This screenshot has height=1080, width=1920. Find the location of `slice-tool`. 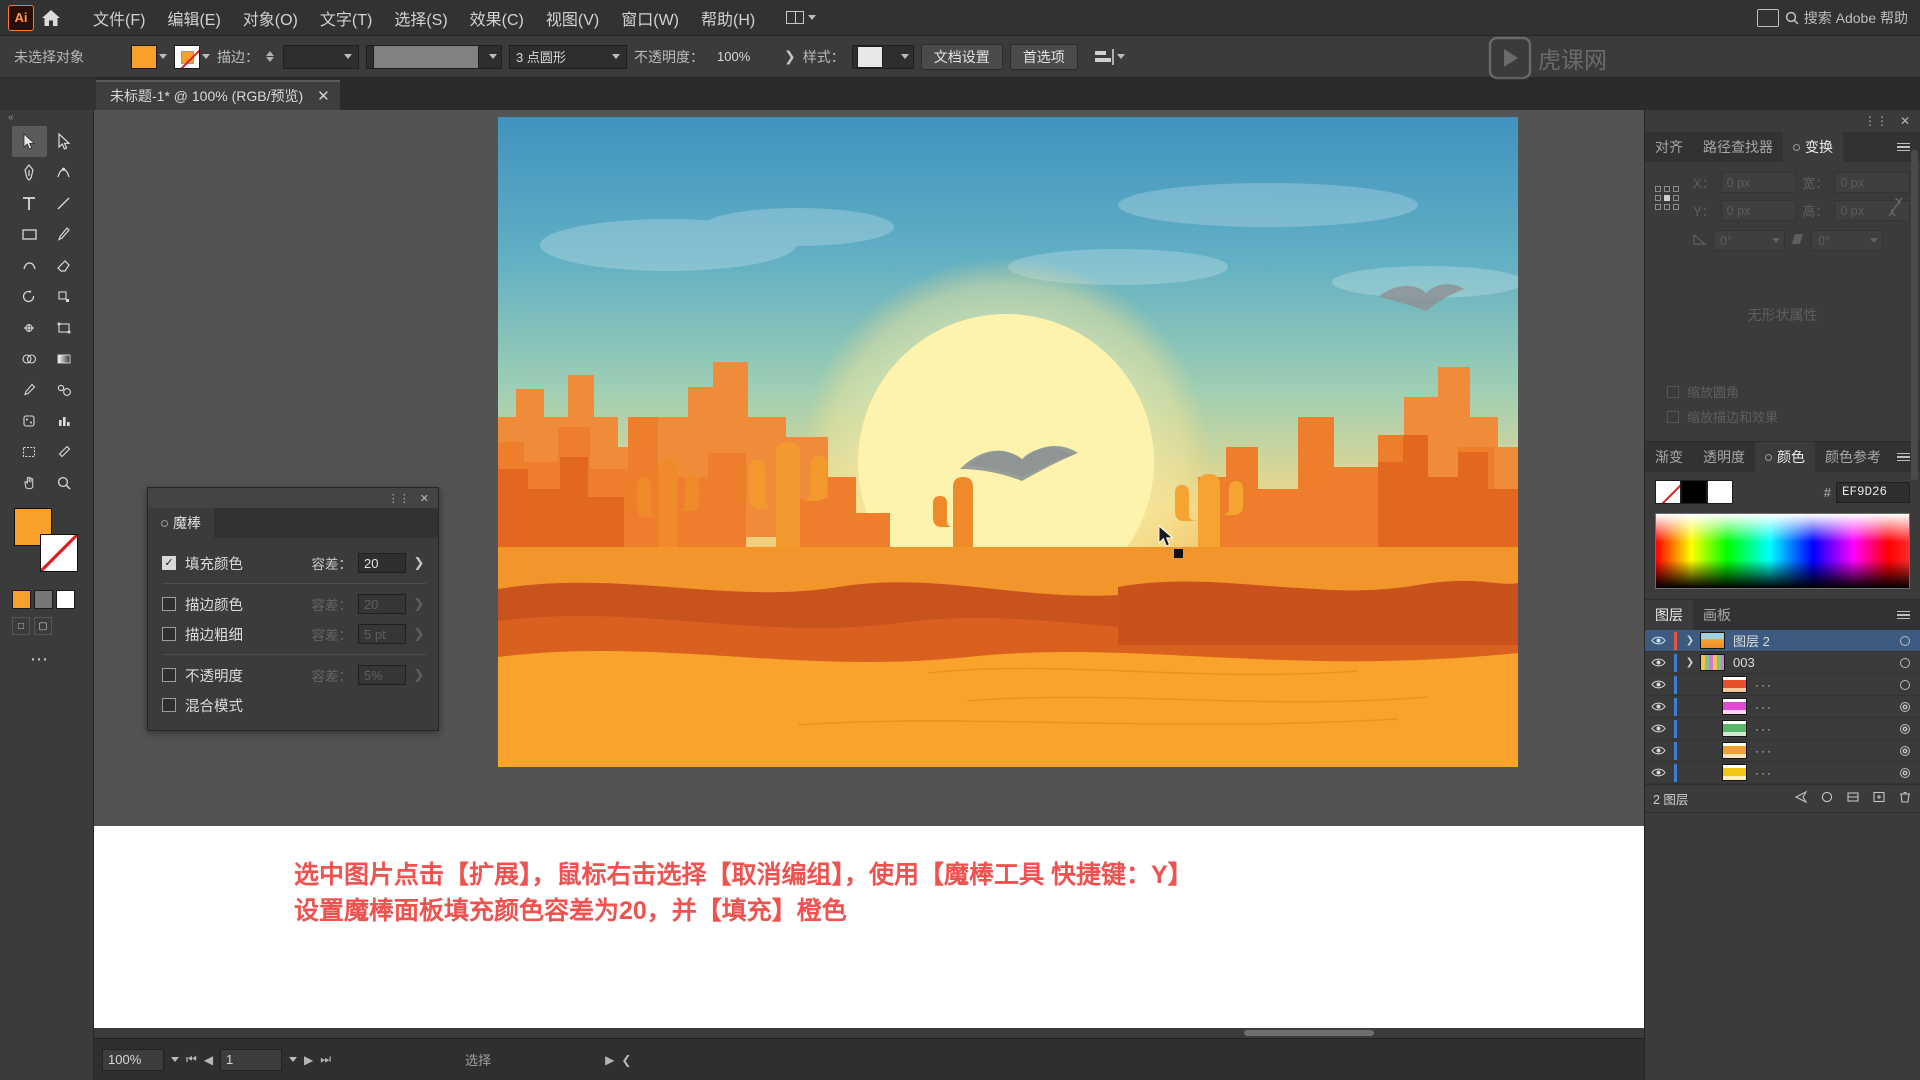

slice-tool is located at coordinates (64, 451).